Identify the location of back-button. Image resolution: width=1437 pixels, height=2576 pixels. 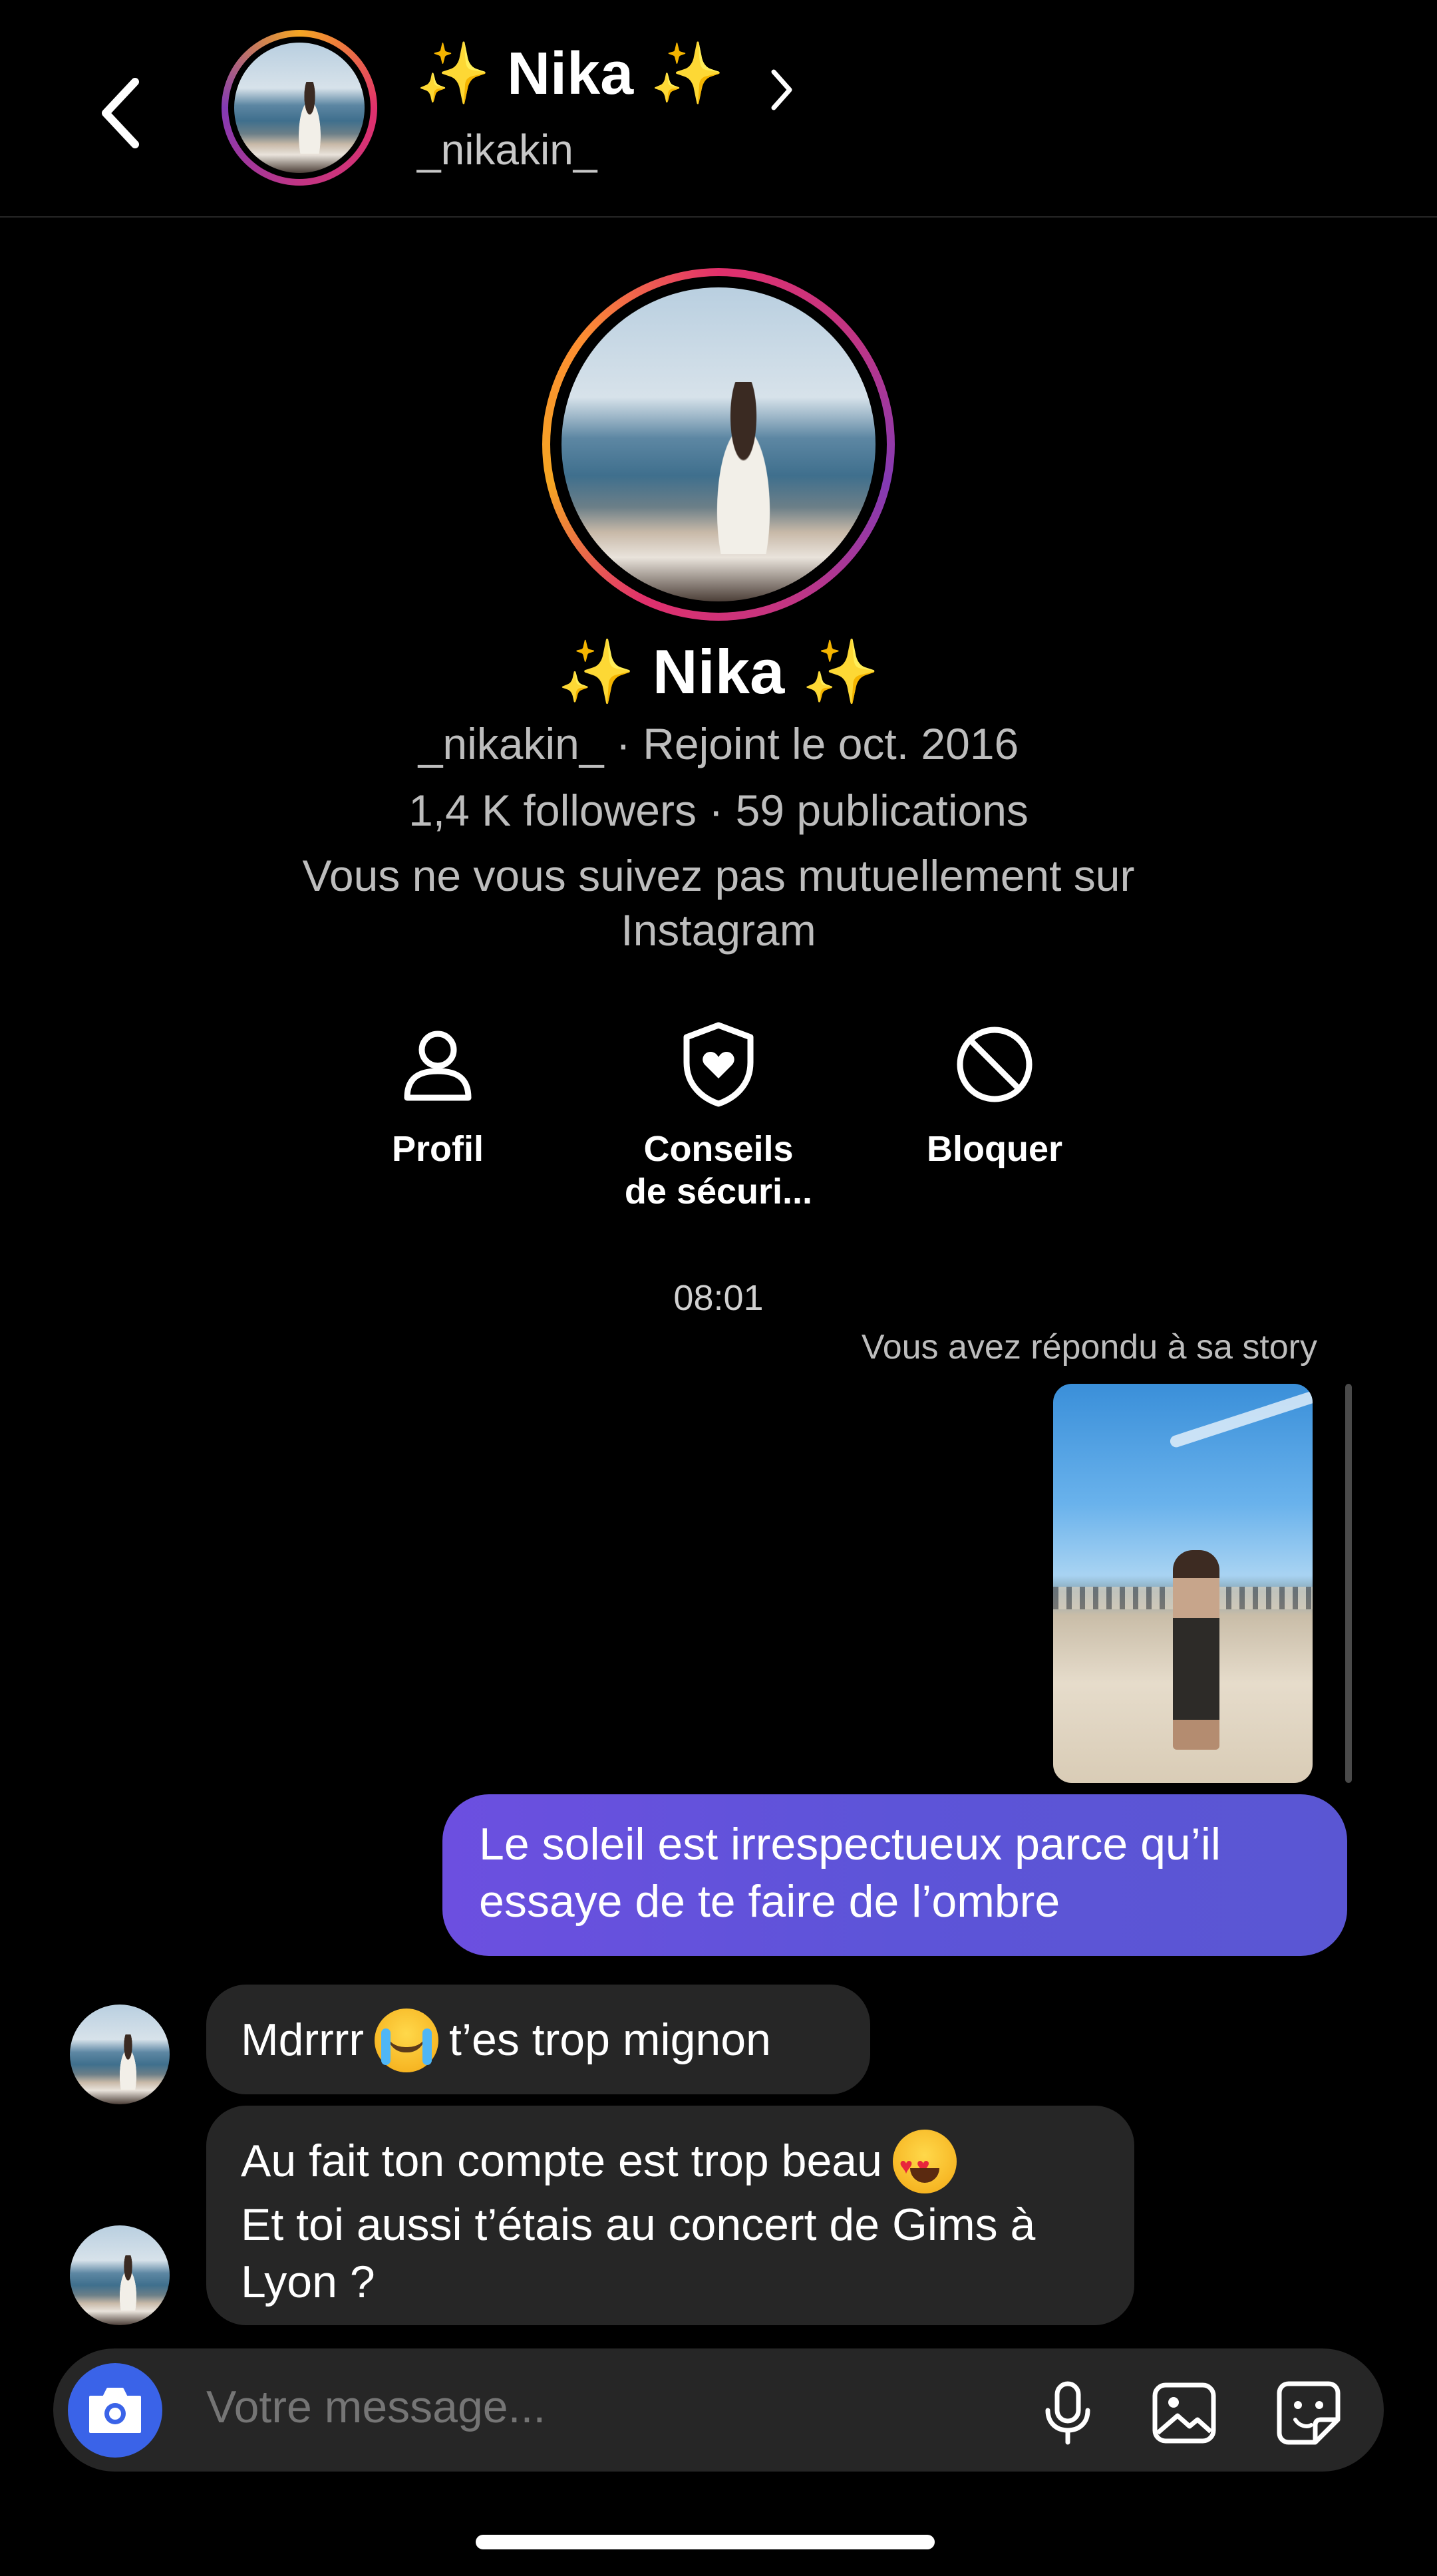
(119, 113).